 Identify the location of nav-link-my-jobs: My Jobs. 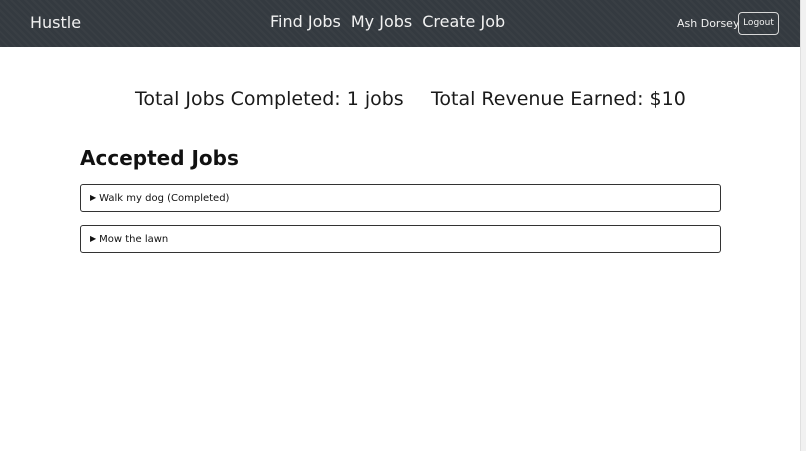
(381, 22).